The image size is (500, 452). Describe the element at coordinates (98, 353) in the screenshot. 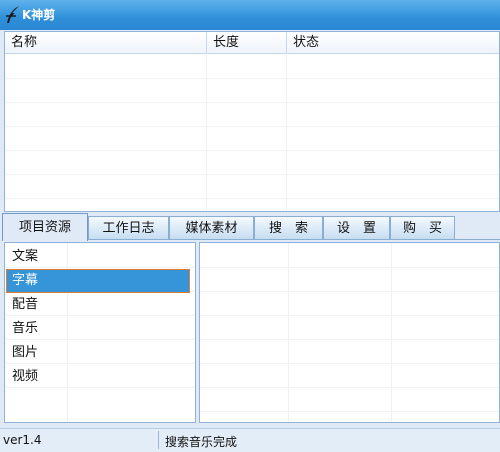

I see `list-item-images: 图片` at that location.